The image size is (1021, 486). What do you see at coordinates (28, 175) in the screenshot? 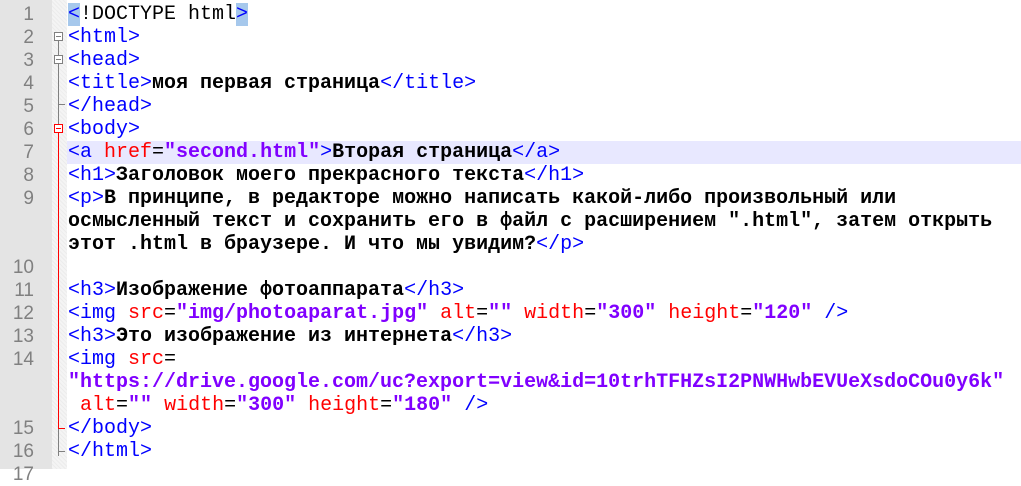
I see `line-number: 8` at bounding box center [28, 175].